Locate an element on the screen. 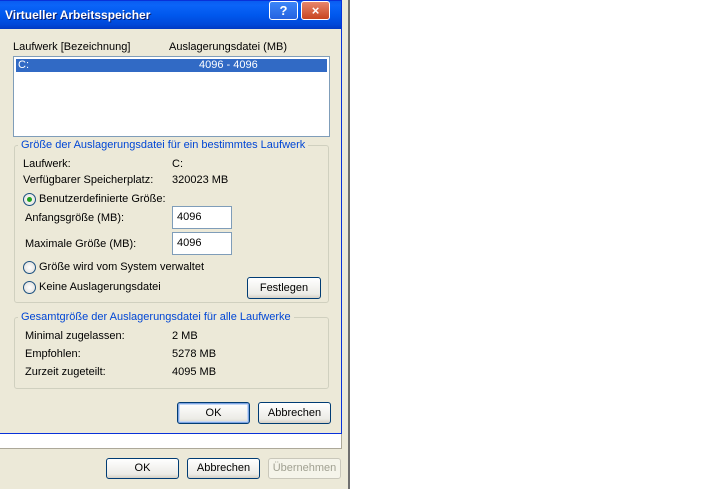  radio-system-managed is located at coordinates (29, 267).